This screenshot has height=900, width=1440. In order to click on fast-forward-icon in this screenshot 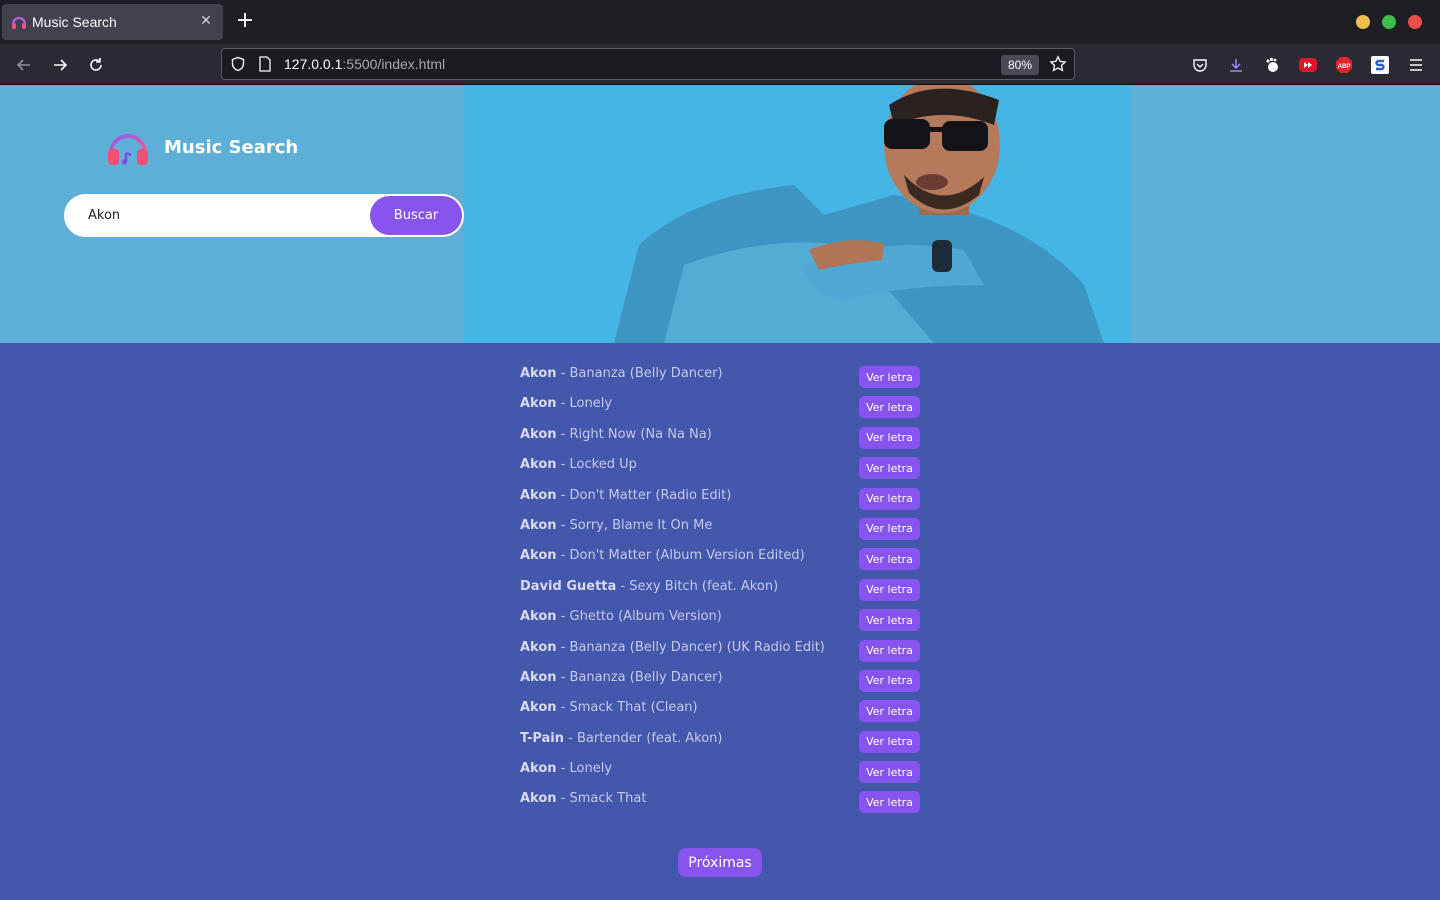, I will do `click(1308, 65)`.